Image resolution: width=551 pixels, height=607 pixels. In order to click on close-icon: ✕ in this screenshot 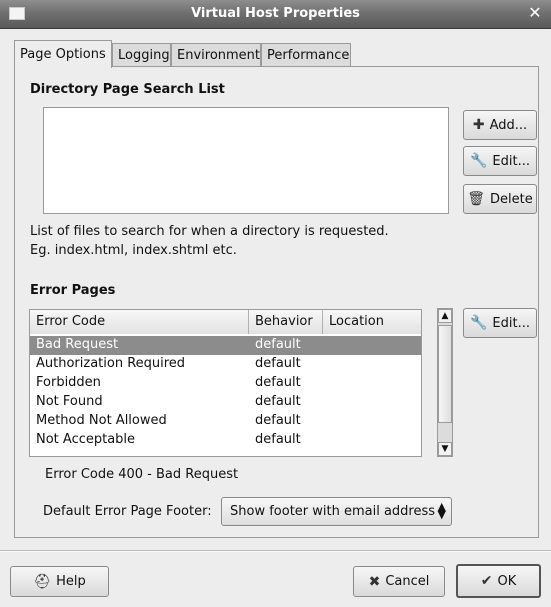, I will do `click(535, 13)`.